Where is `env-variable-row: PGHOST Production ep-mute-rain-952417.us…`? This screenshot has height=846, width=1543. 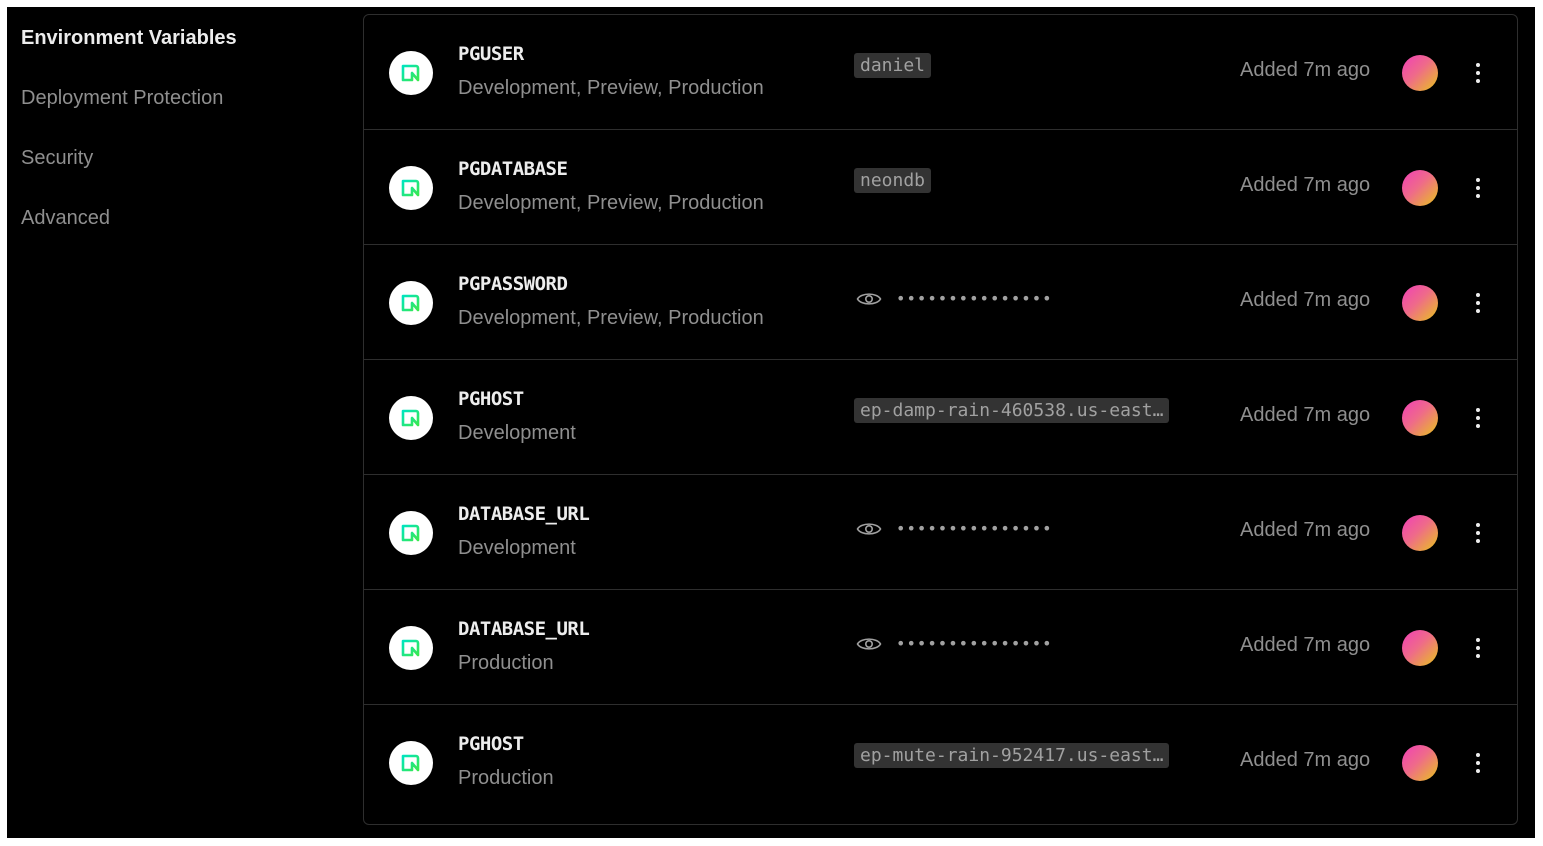
env-variable-row: PGHOST Production ep-mute-rain-952417.us… is located at coordinates (940, 762).